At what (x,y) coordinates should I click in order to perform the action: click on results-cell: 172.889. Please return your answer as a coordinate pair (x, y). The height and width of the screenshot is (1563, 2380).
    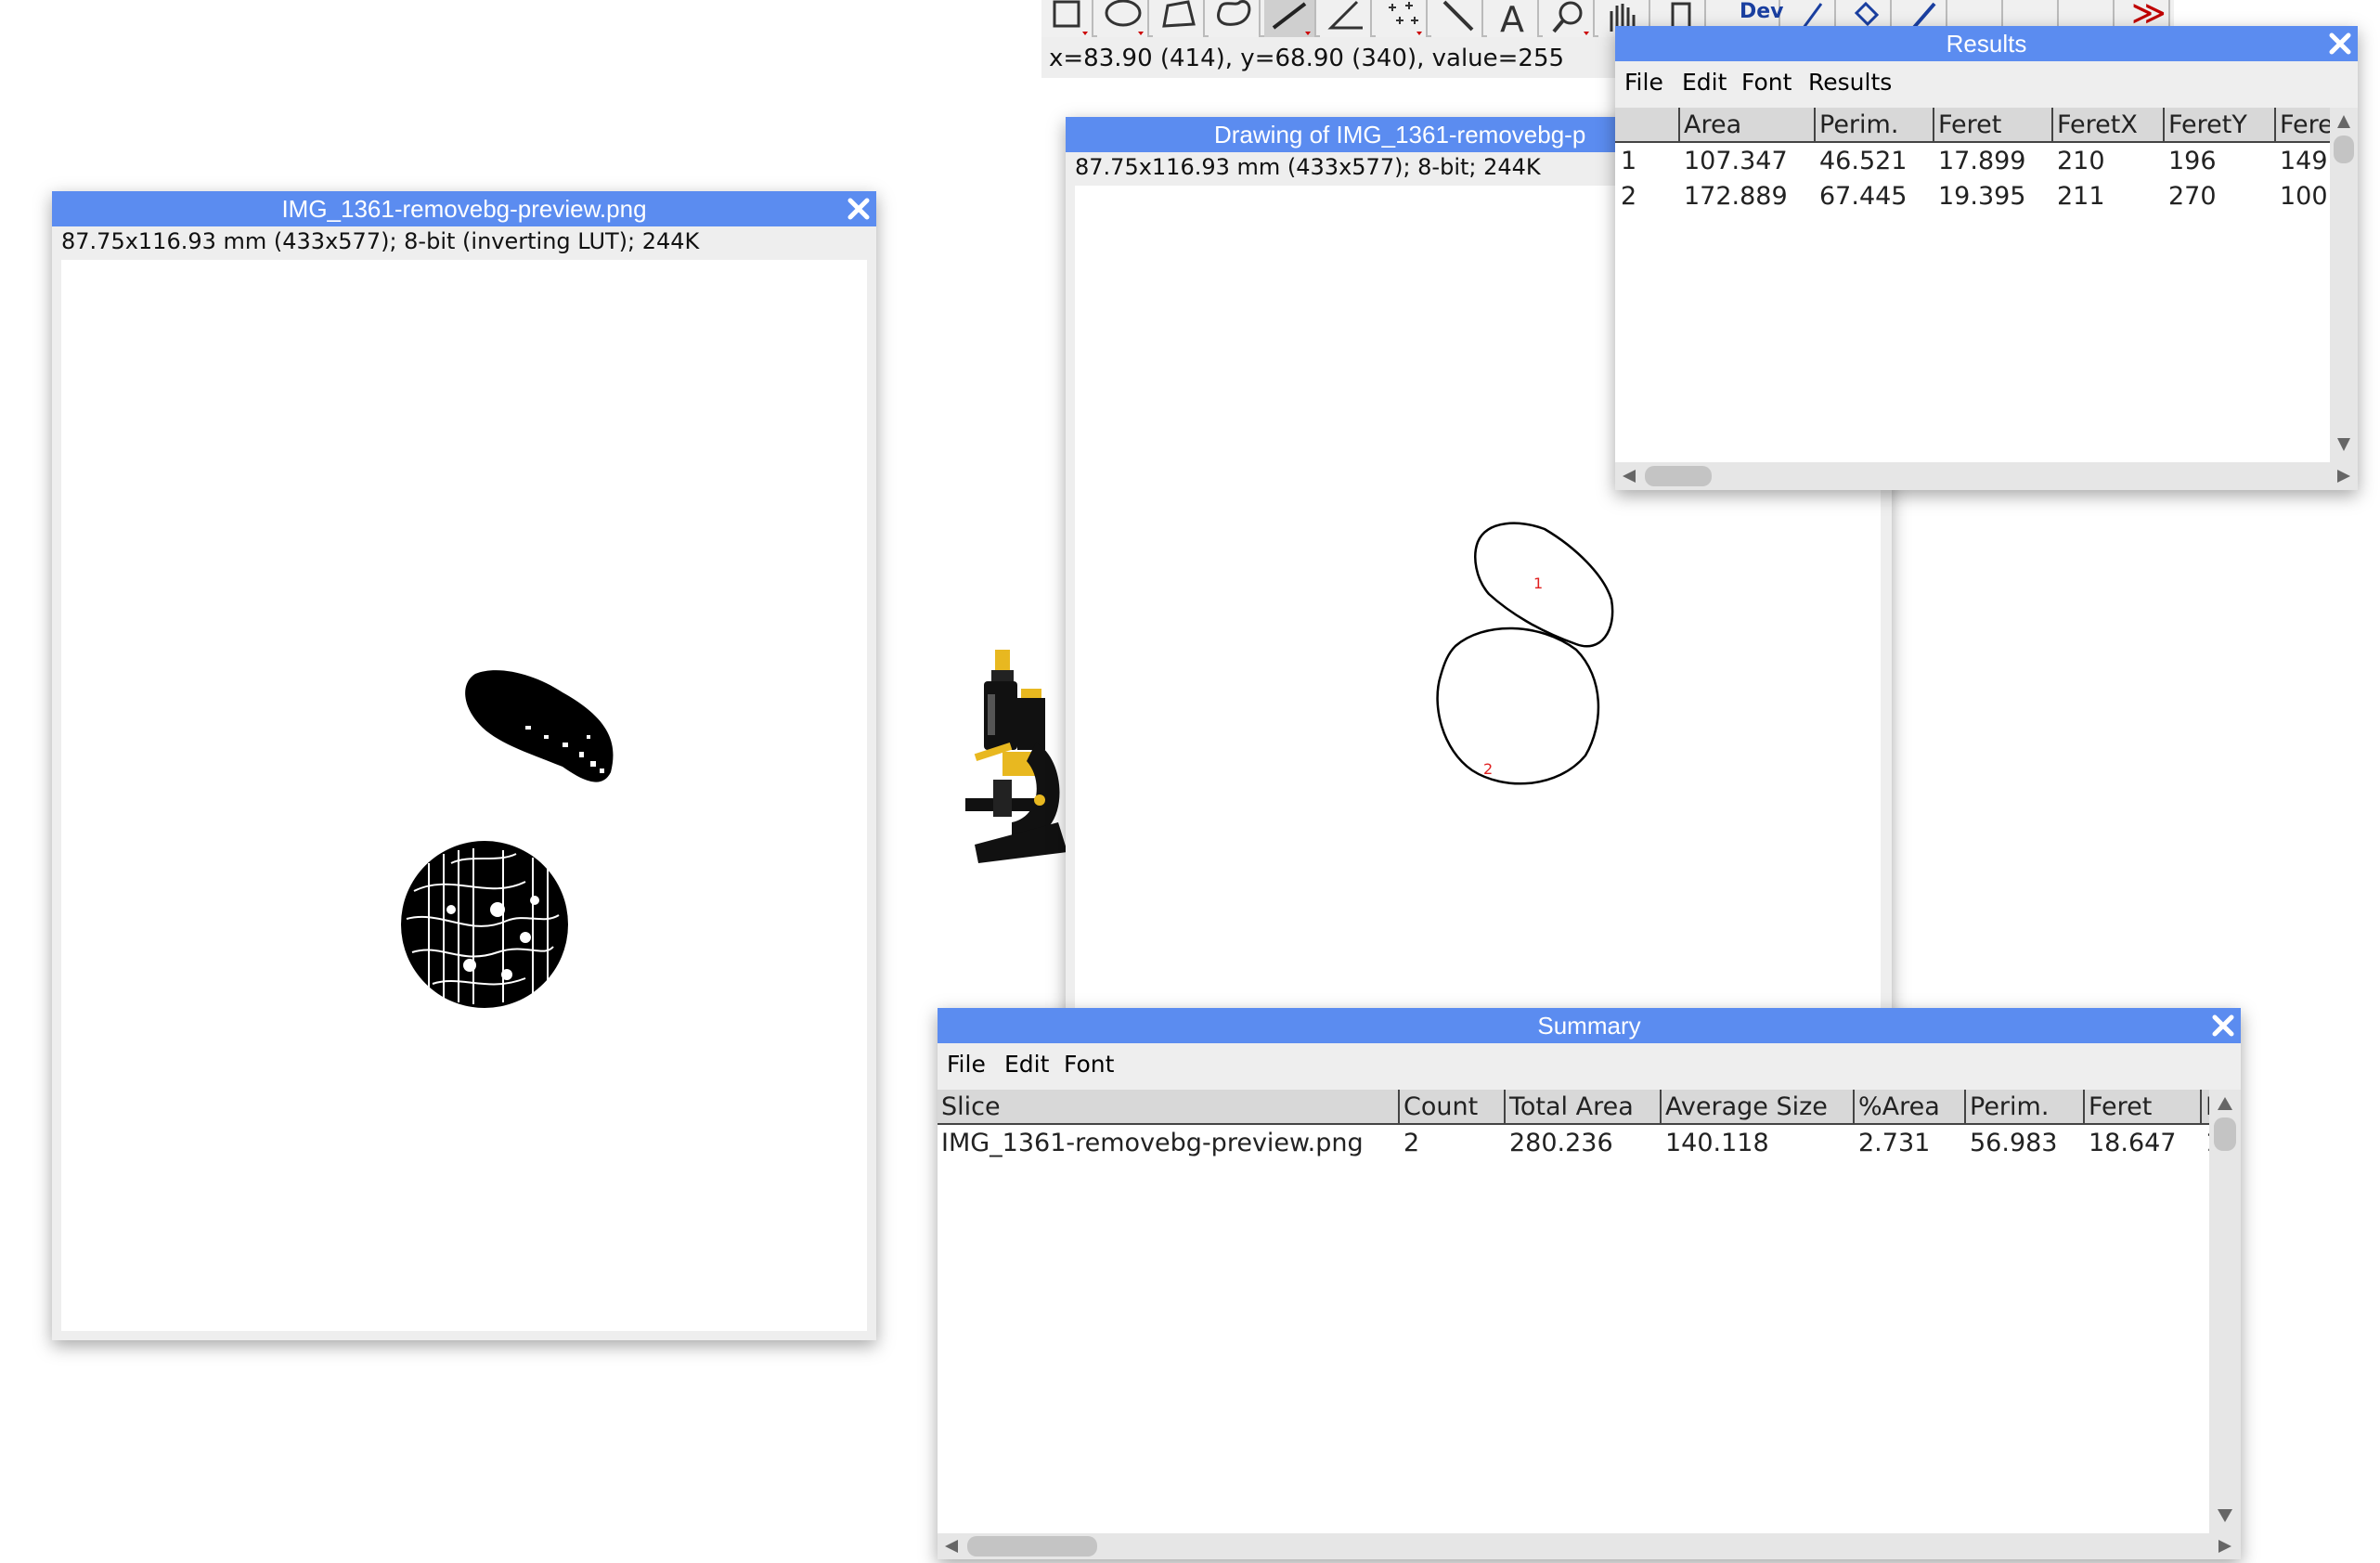
    Looking at the image, I should click on (1736, 196).